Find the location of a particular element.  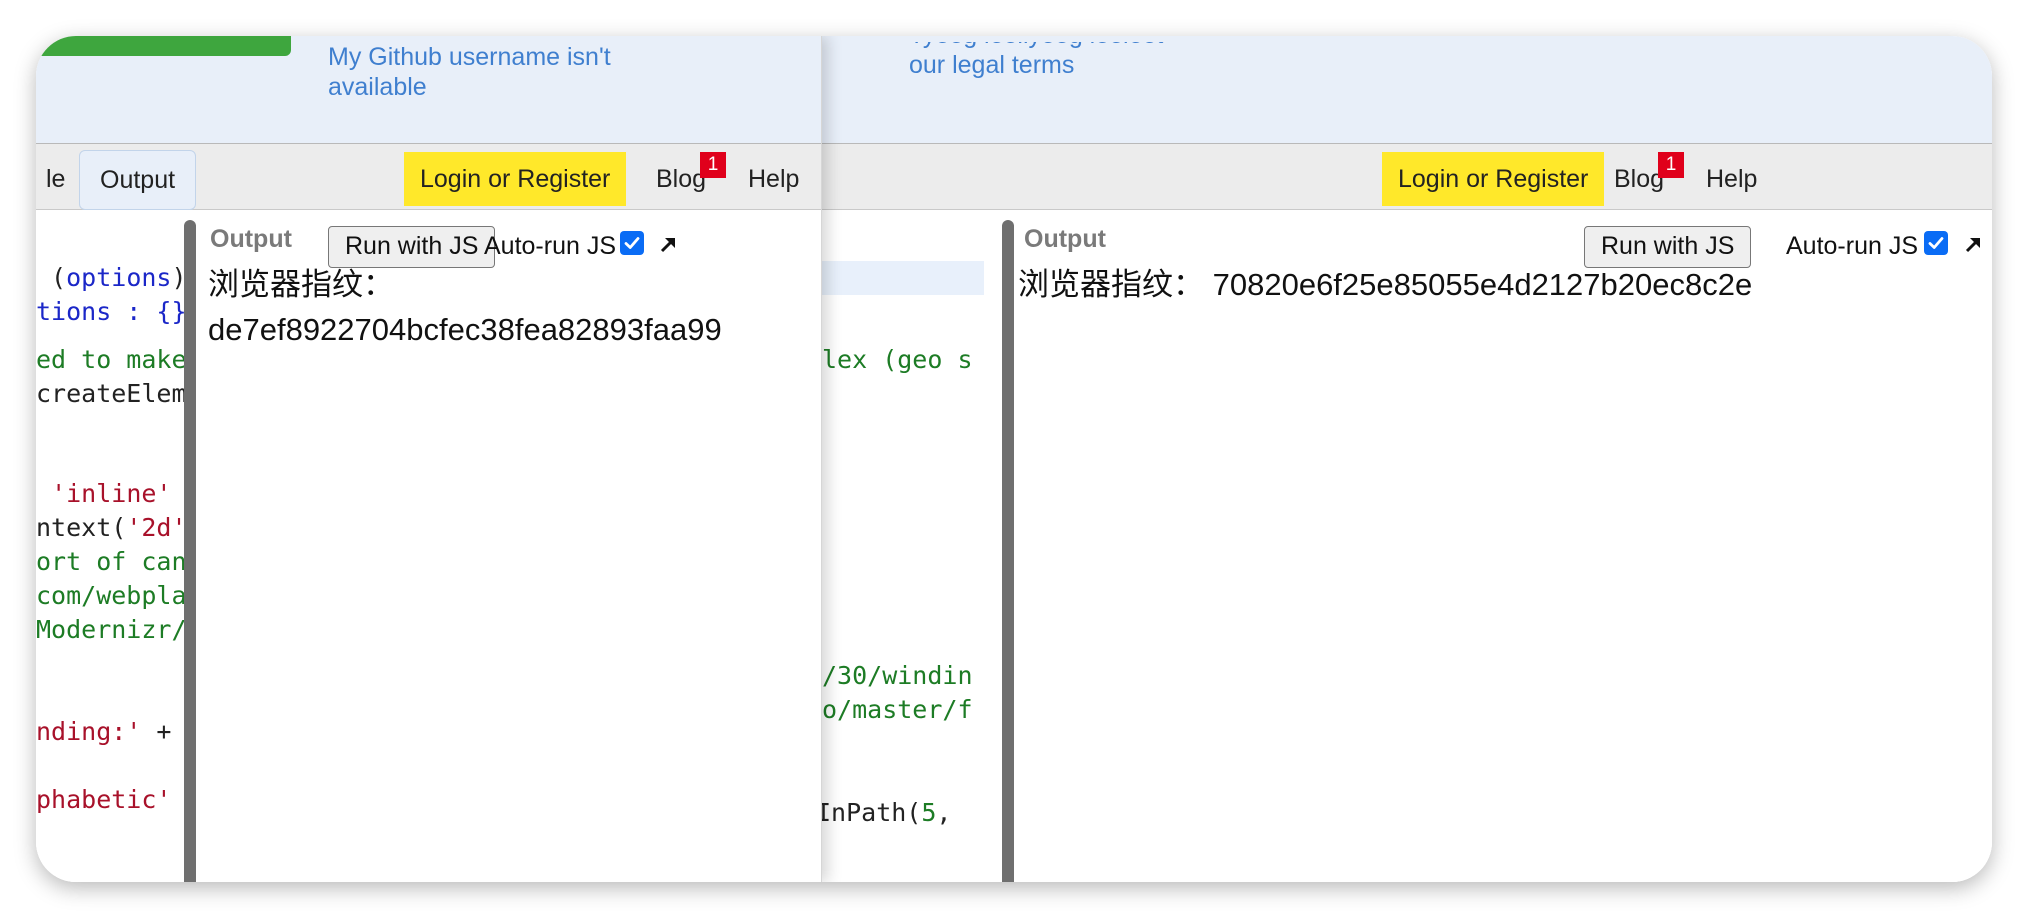

code-line: InPath(5, is located at coordinates (887, 812).